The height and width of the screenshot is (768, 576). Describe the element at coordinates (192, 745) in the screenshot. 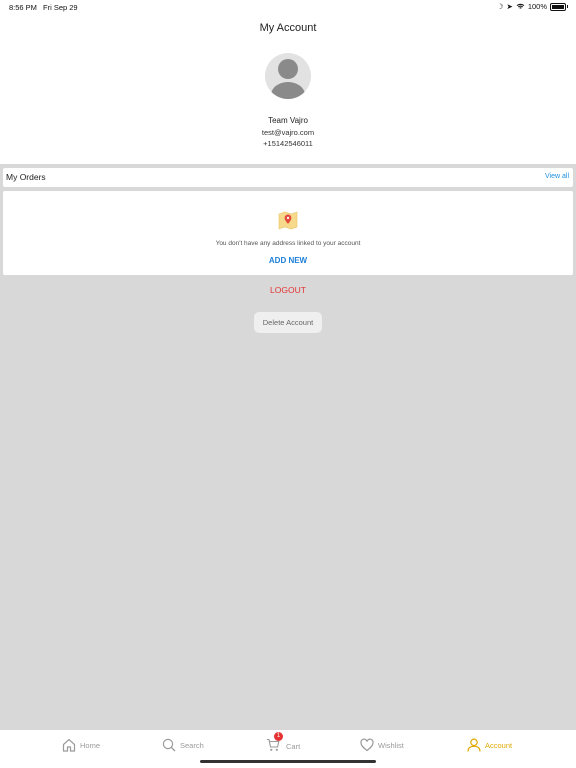

I see `tab-search-label: Search` at that location.